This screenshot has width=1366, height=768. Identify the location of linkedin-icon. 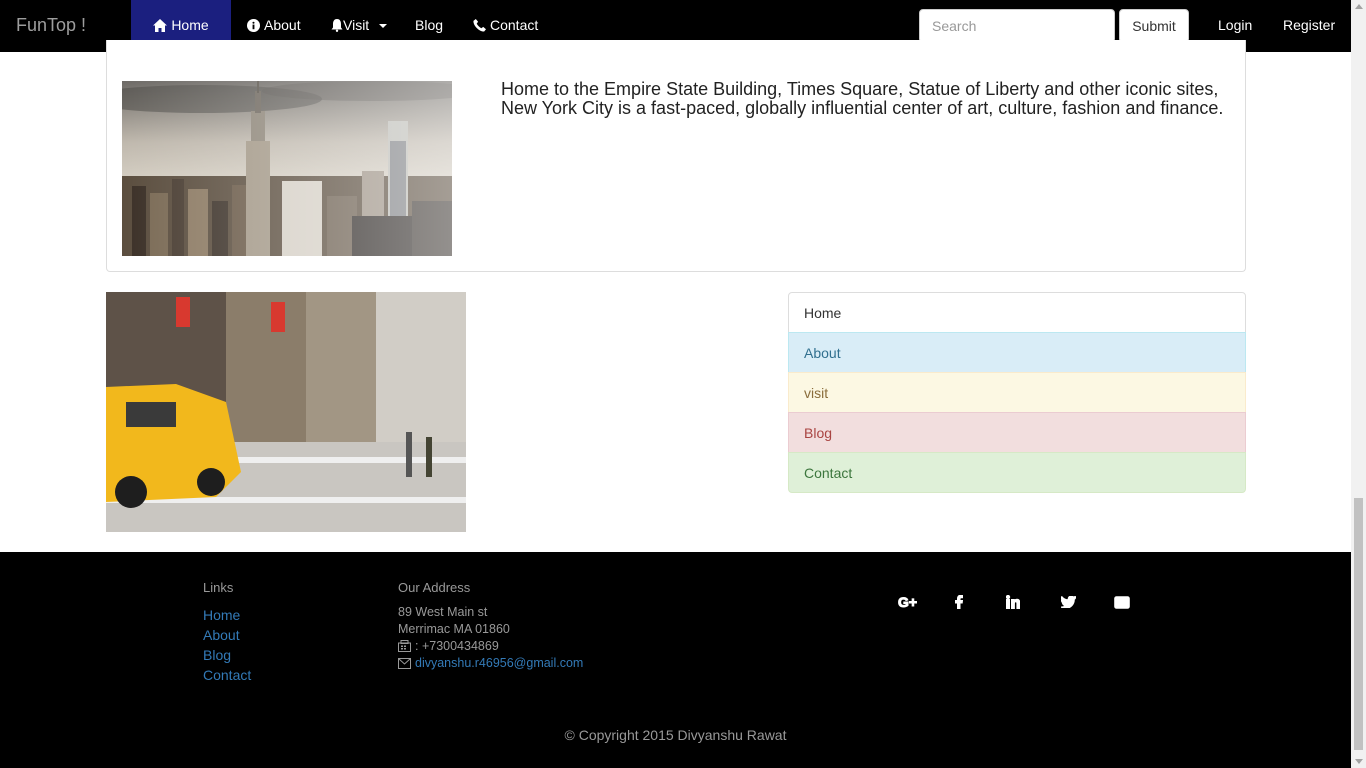
(1013, 602).